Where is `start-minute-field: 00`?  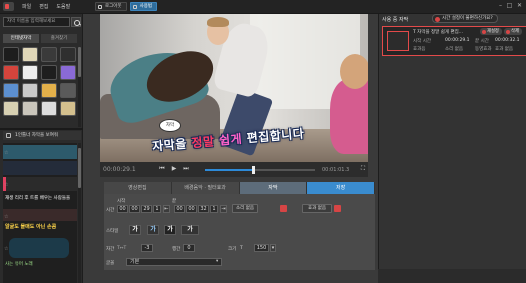 start-minute-field: 00 is located at coordinates (134, 209).